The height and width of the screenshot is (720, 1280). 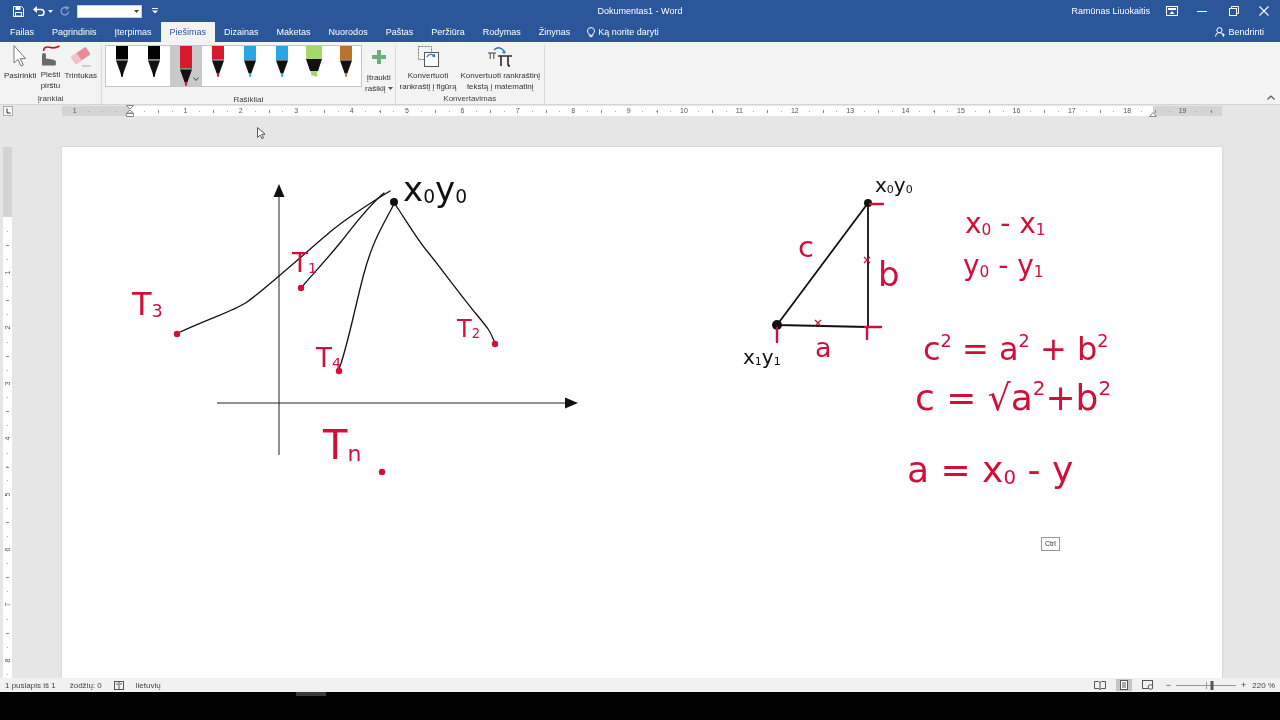 What do you see at coordinates (428, 68) in the screenshot?
I see `convert-button: Konvertuoti rankraštį į figūrą` at bounding box center [428, 68].